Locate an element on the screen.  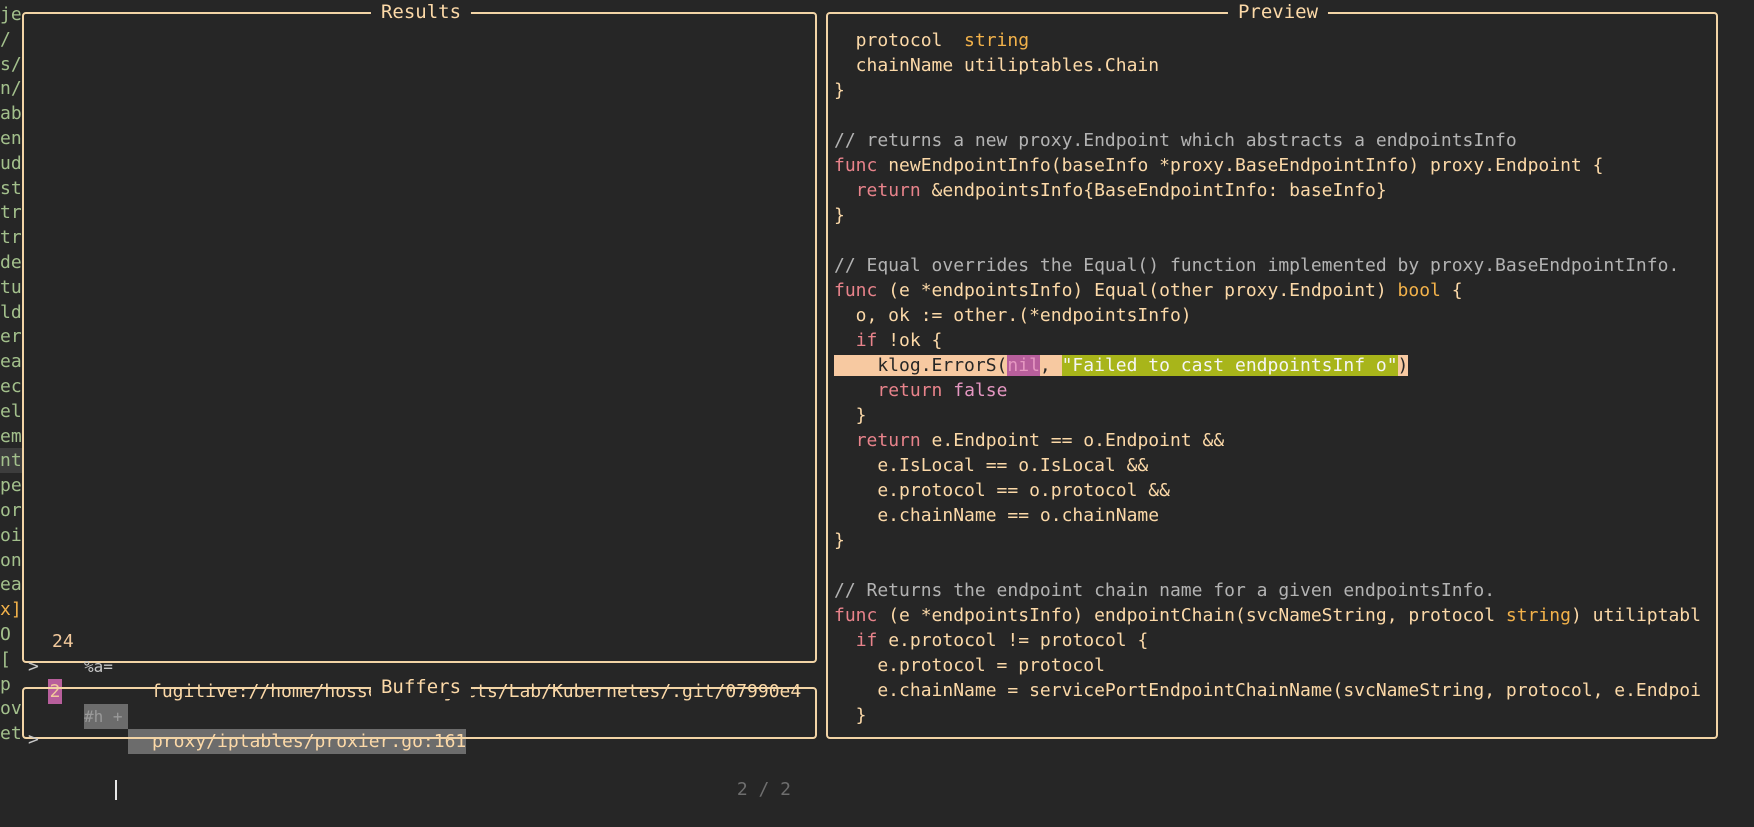
gutter-line: st is located at coordinates (11, 188).